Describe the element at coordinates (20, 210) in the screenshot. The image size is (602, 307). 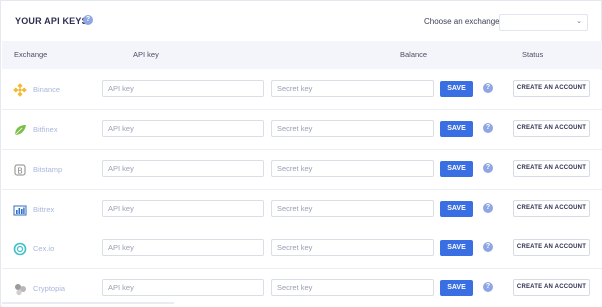
I see `bittrex-logo-icon` at that location.